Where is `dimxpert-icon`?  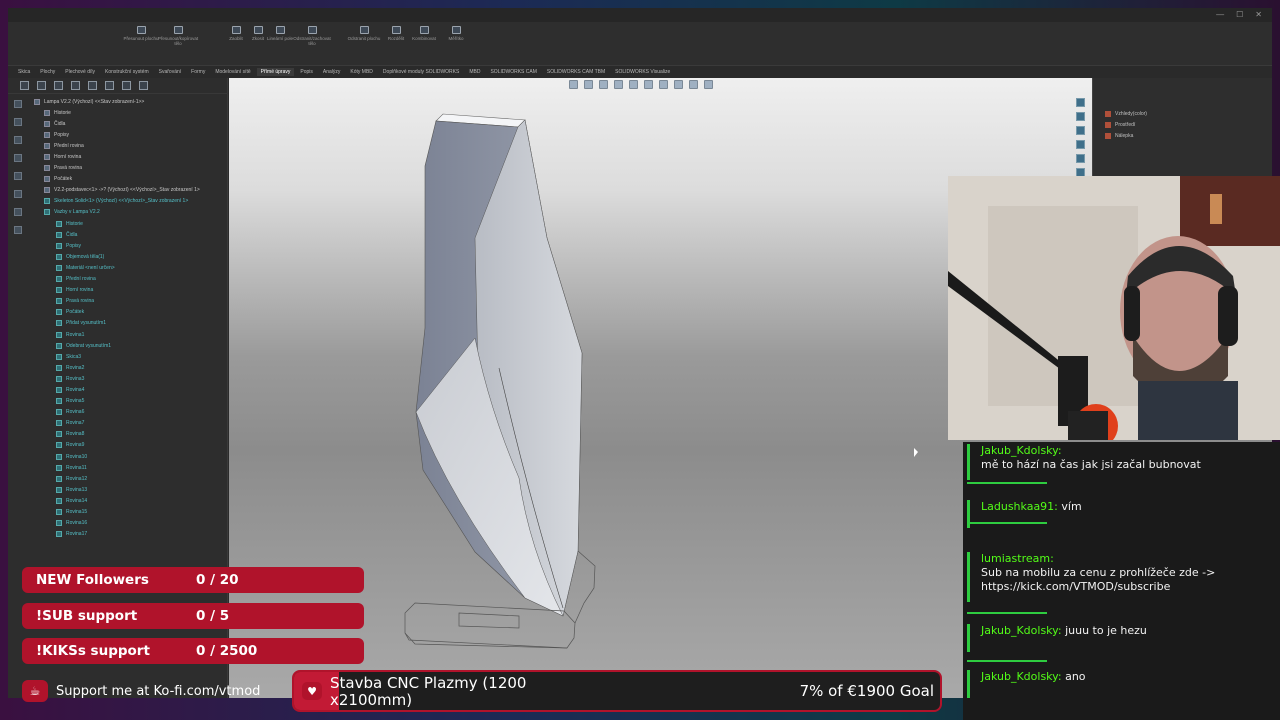
dimxpert-icon is located at coordinates (75, 85).